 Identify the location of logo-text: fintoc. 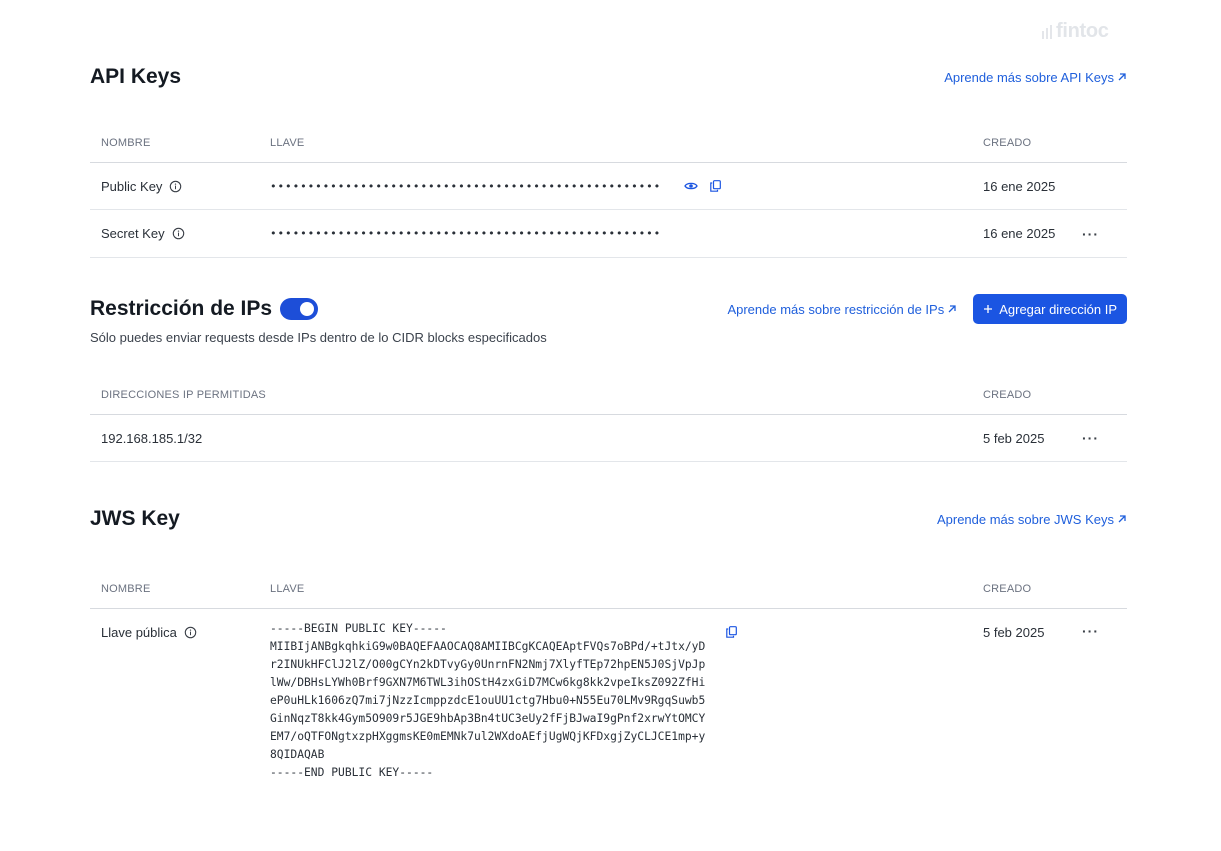
(1082, 31).